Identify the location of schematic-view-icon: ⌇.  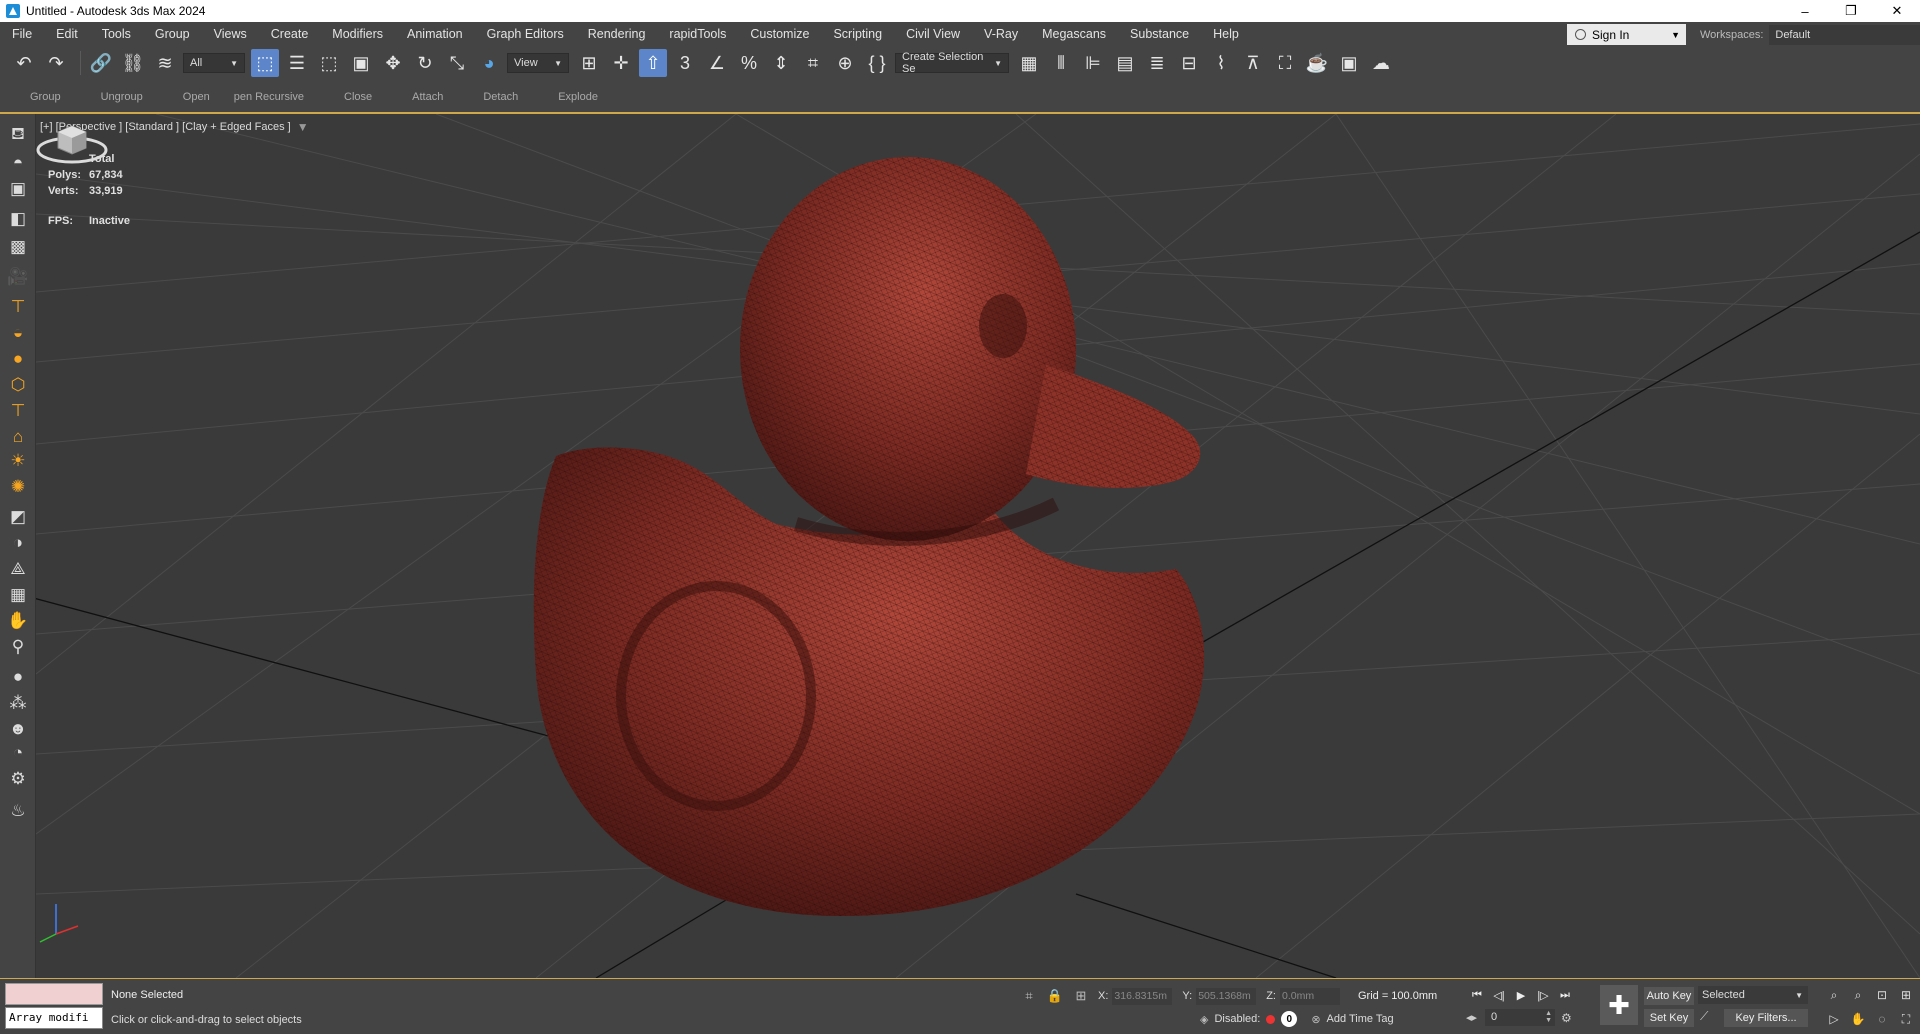
(1221, 63).